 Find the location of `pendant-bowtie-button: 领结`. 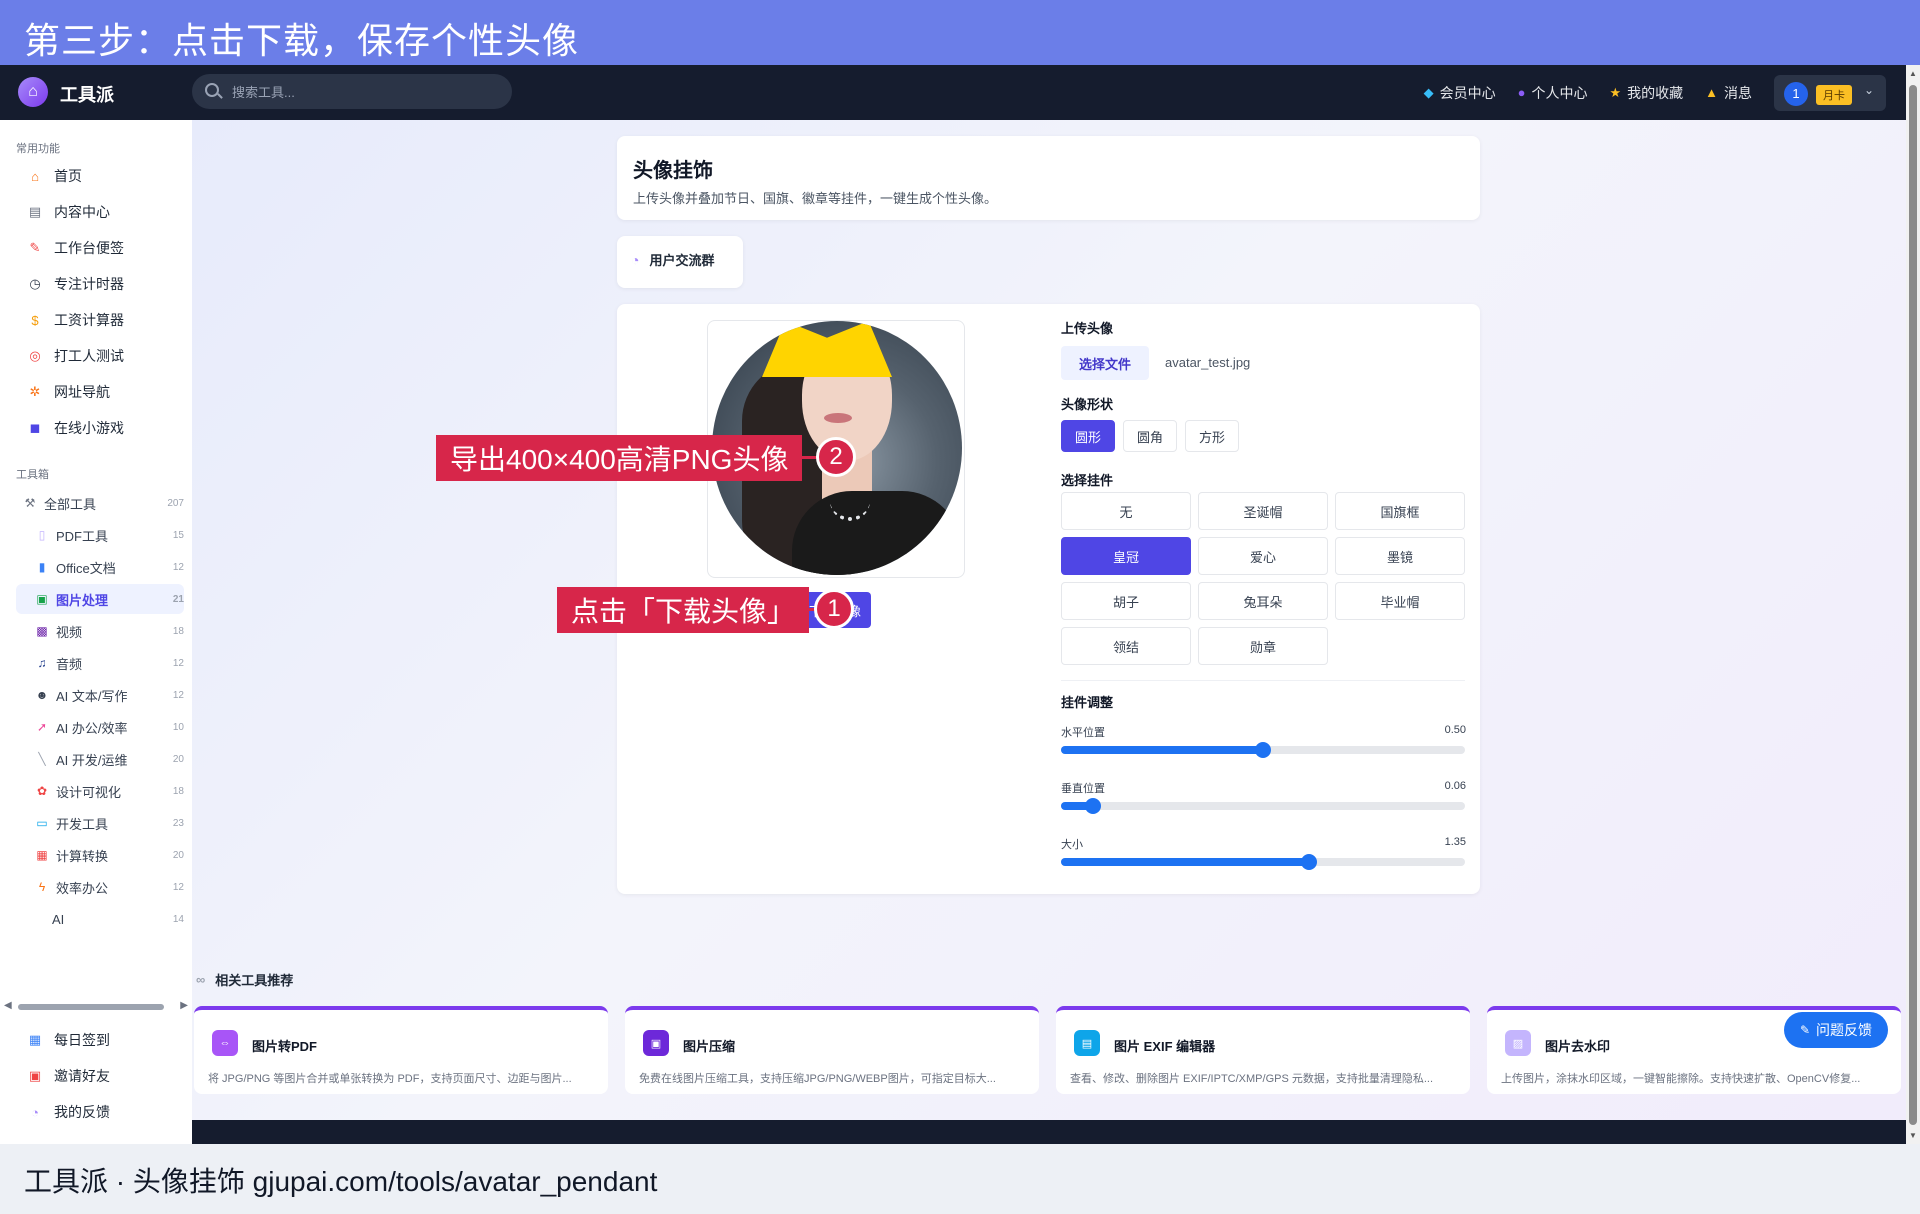

pendant-bowtie-button: 领结 is located at coordinates (1126, 646).